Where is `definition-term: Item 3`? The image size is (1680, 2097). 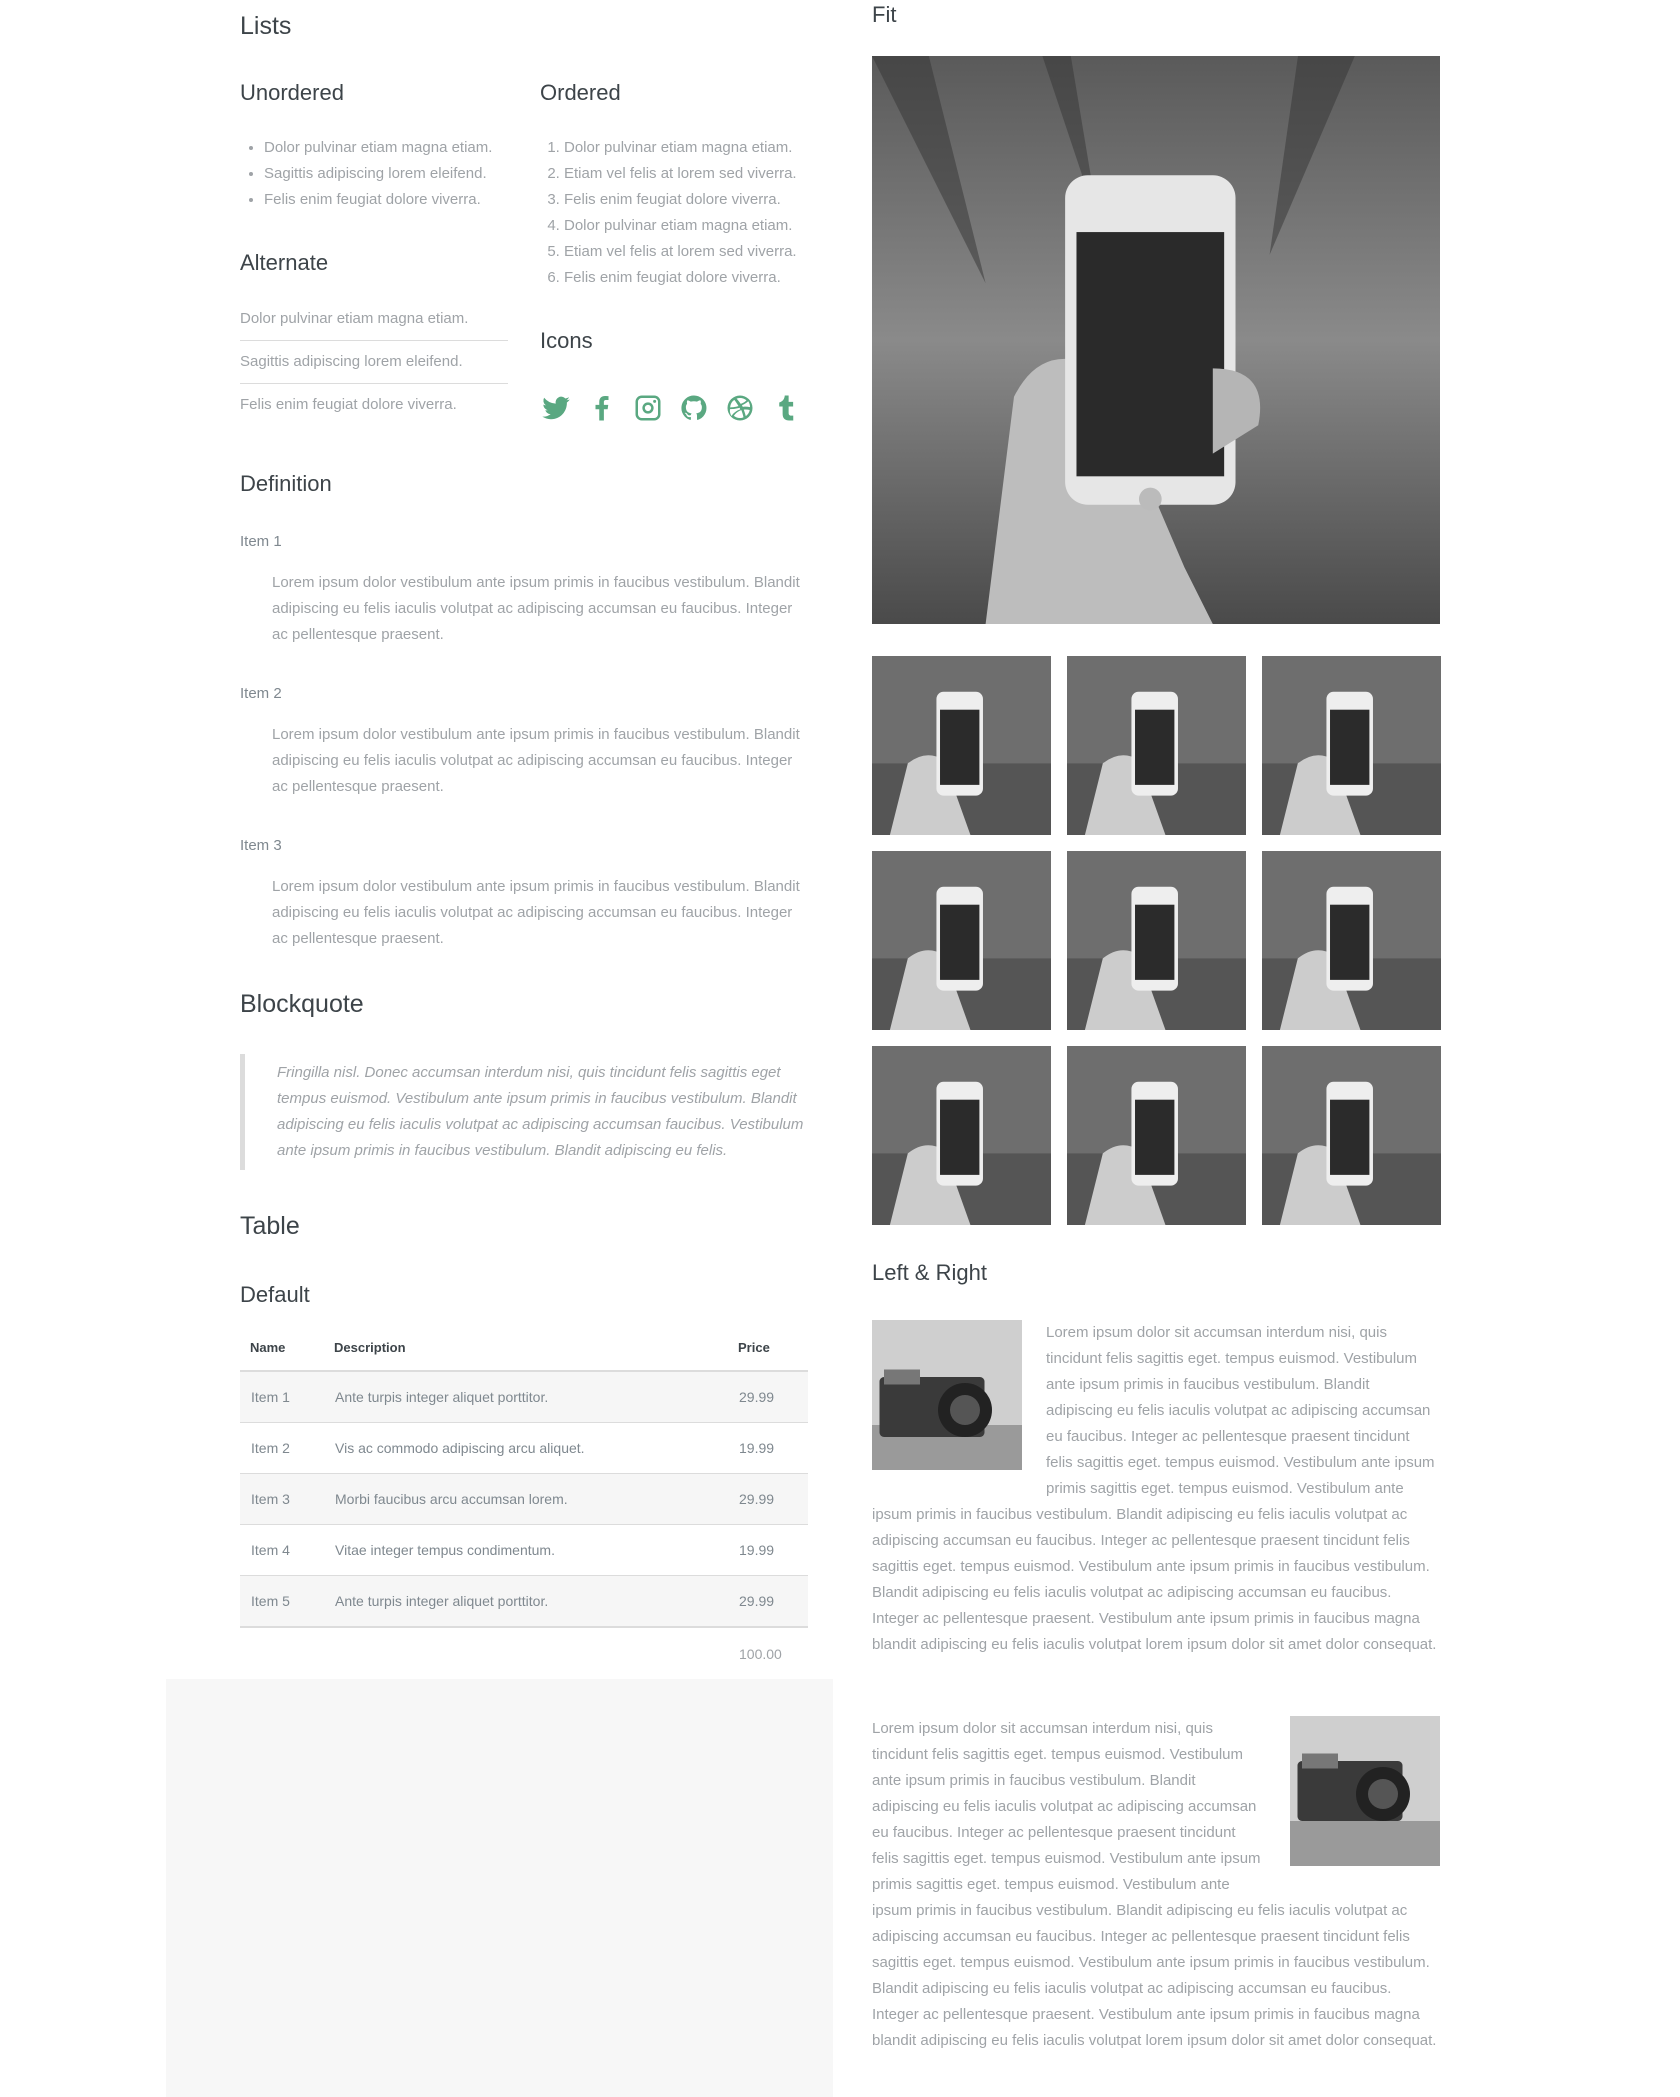 definition-term: Item 3 is located at coordinates (261, 845).